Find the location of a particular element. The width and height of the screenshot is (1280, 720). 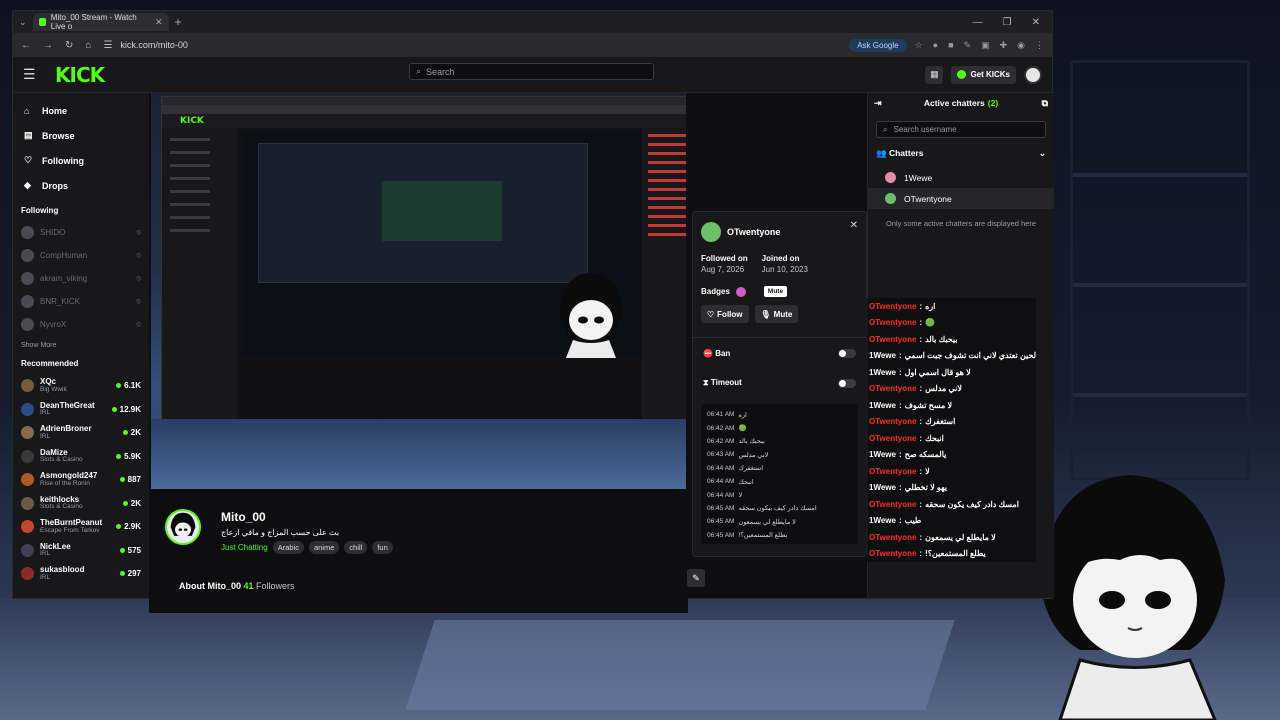

following-item: SHIDO ⦸ is located at coordinates (81, 232).